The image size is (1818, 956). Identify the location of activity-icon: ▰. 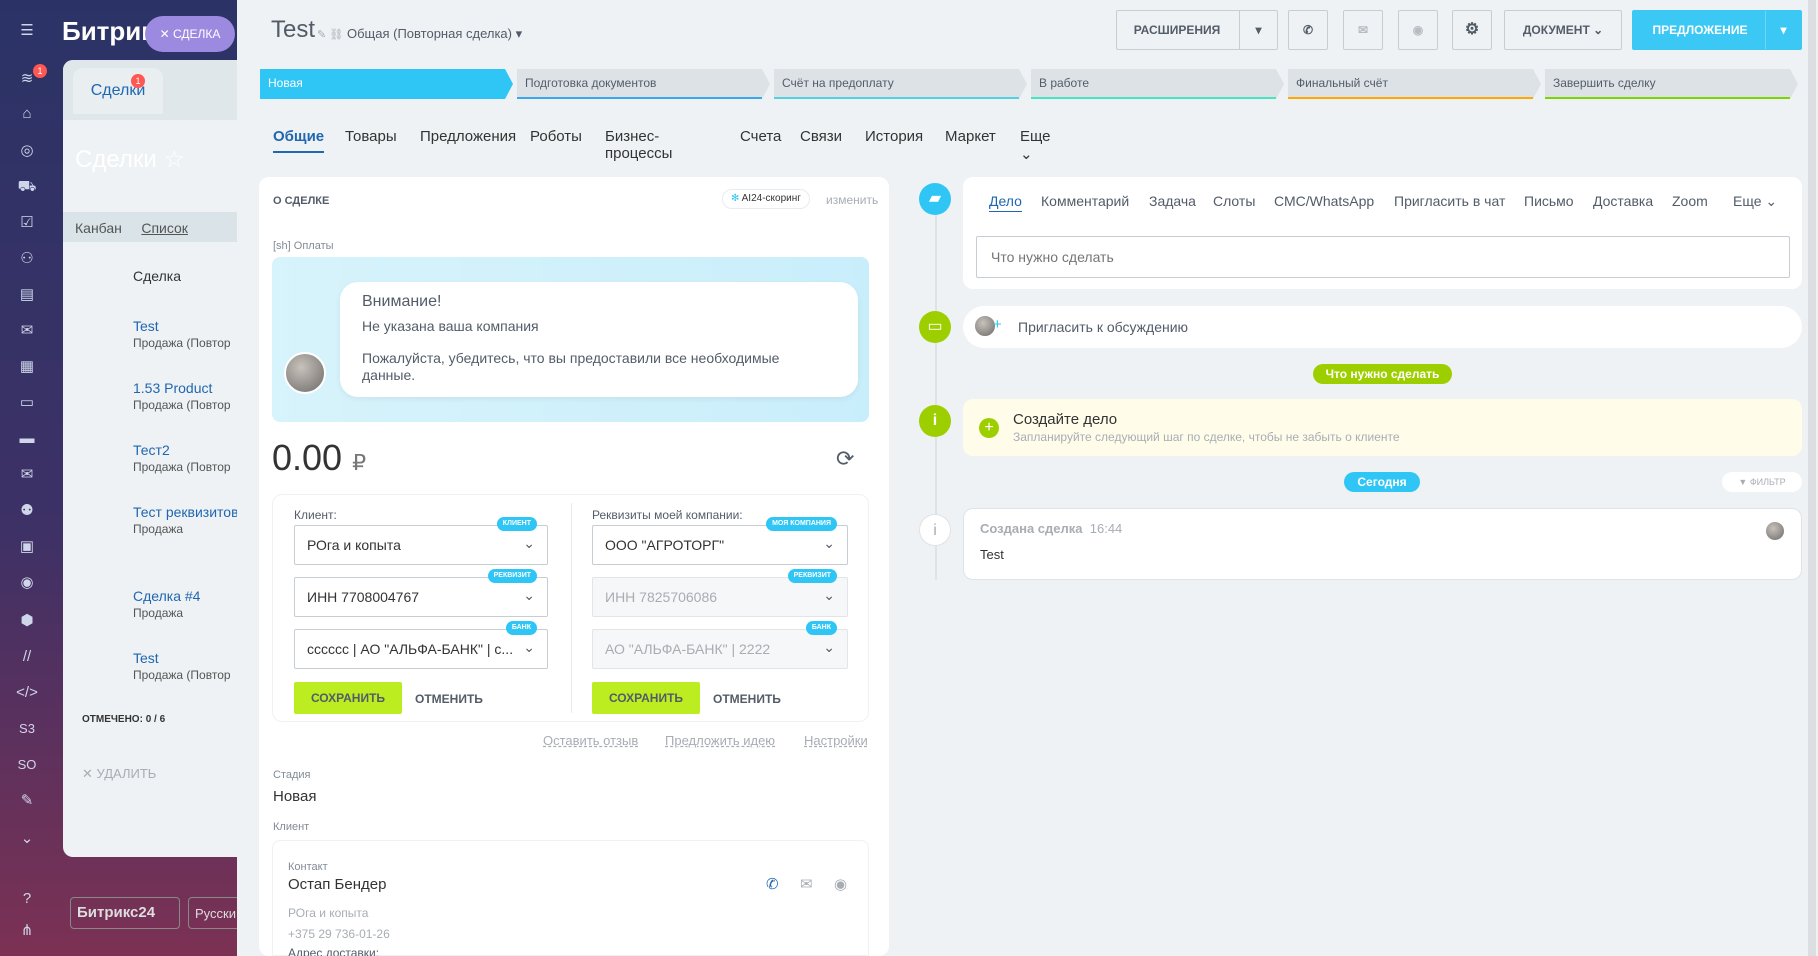
(935, 199).